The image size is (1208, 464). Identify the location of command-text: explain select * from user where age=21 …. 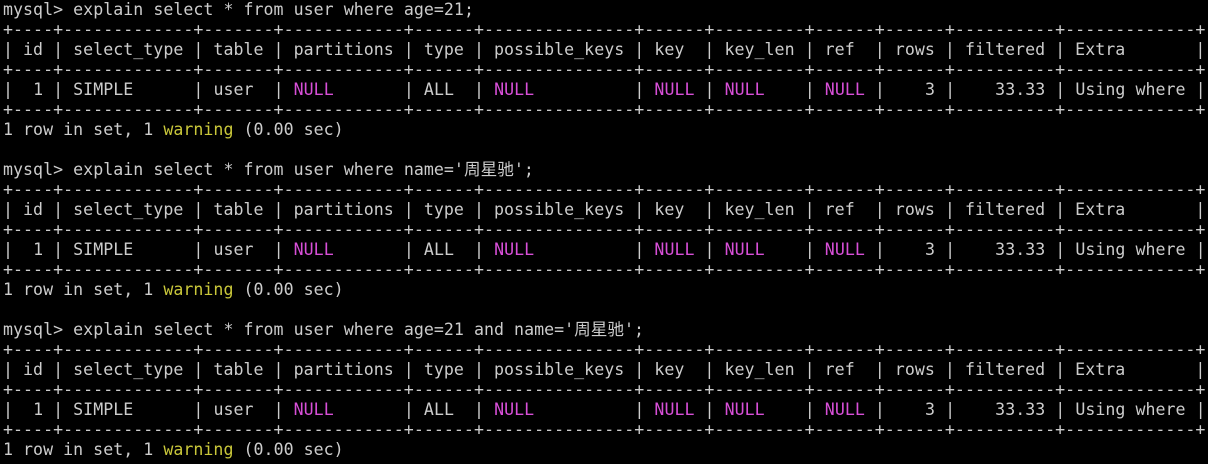
(359, 329).